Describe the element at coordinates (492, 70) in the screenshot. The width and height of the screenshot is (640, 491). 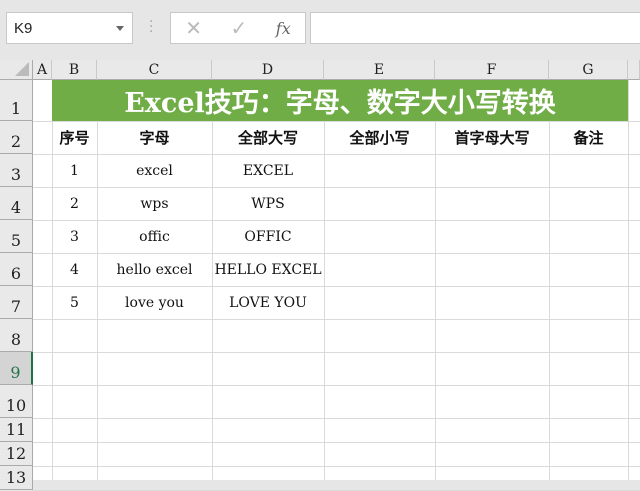
I see `column-header-F: F` at that location.